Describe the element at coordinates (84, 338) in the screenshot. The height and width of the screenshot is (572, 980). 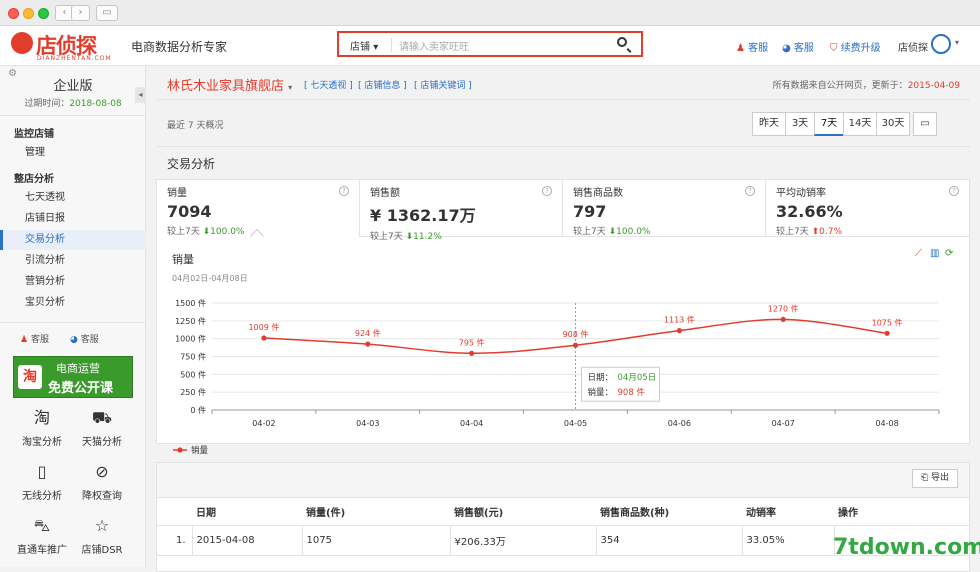
I see `sidebar-service-link-2: ◕ 客服` at that location.